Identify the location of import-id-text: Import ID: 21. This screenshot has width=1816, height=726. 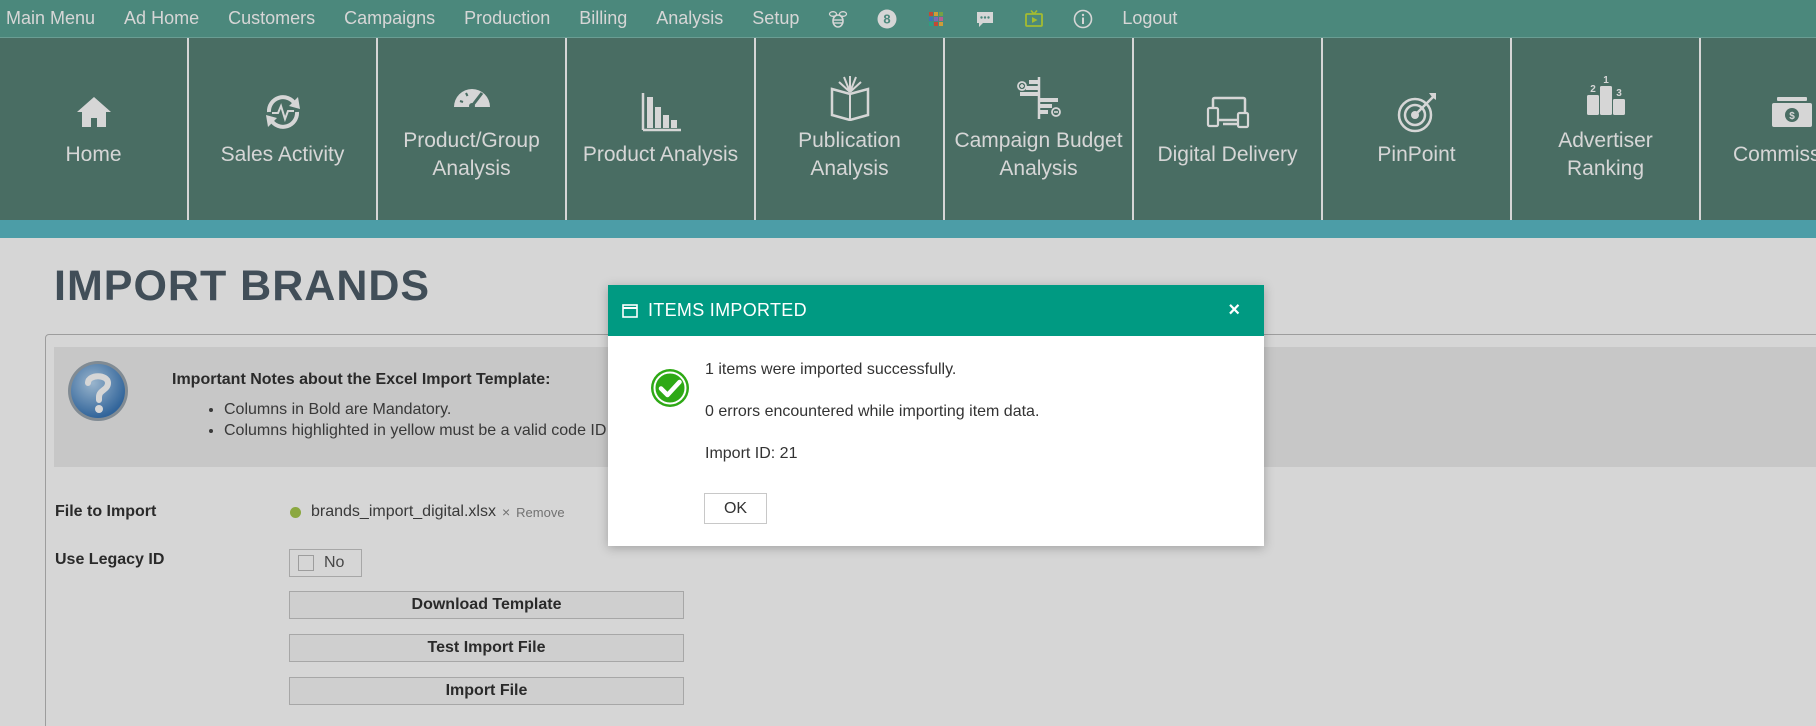
(751, 453).